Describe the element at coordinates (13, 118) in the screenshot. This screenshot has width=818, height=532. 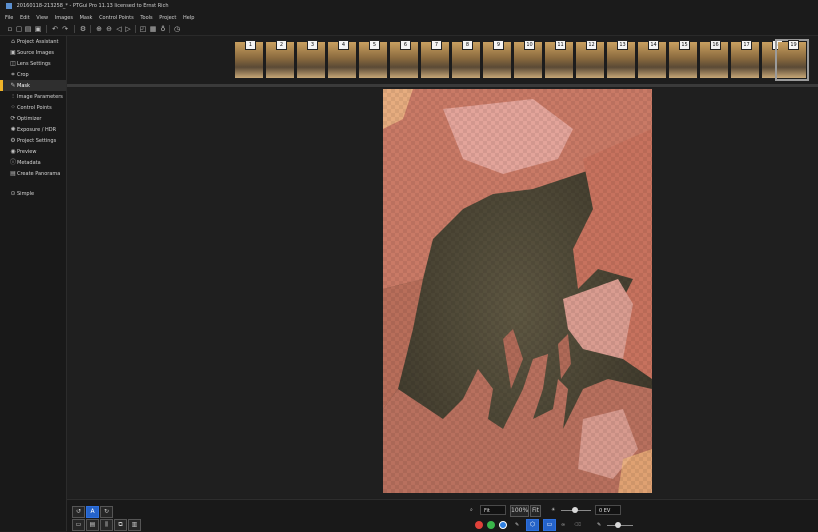
I see `optimizer-icon: ⟳` at that location.